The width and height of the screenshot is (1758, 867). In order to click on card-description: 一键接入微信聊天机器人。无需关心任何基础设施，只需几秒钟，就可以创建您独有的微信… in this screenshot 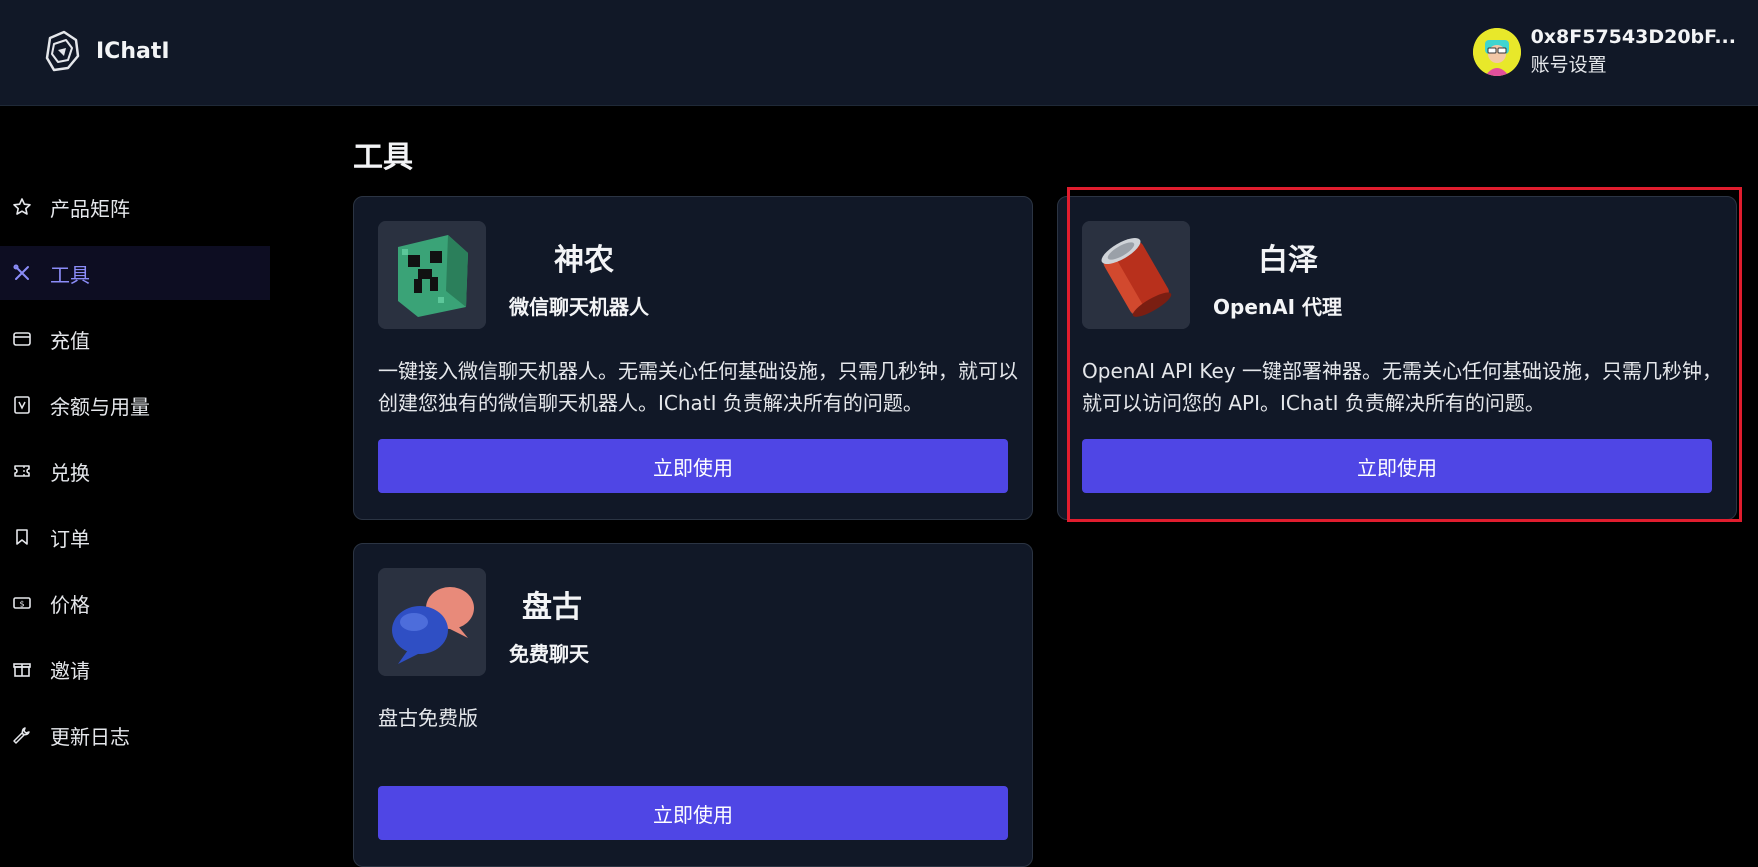, I will do `click(698, 387)`.